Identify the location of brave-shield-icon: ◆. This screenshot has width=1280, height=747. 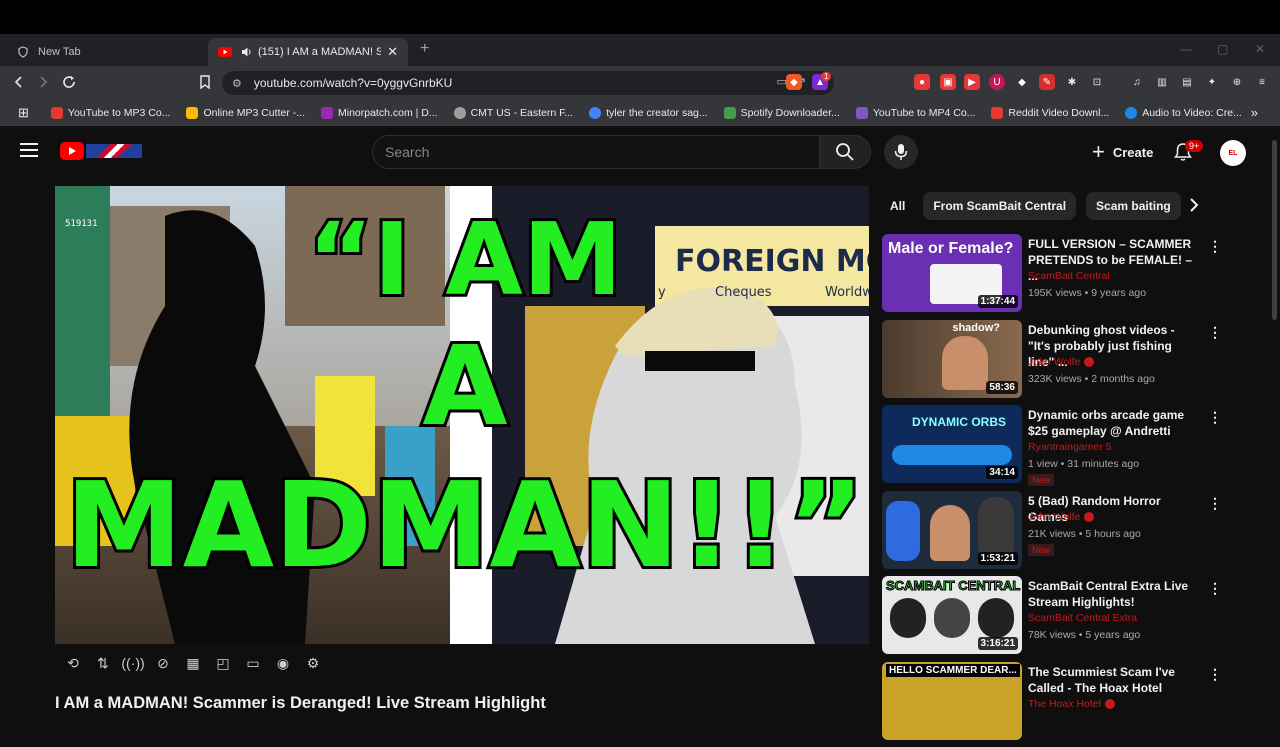
(794, 82).